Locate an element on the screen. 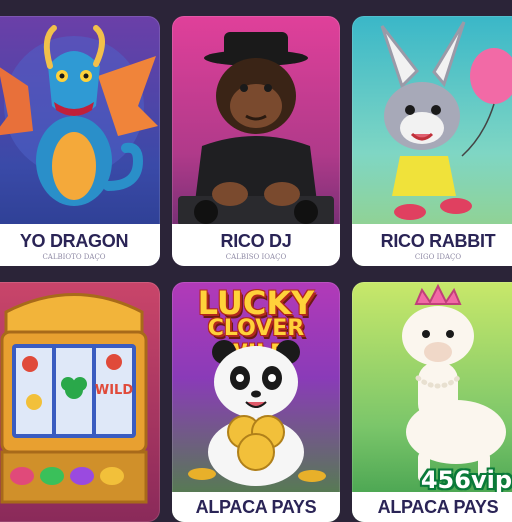 This screenshot has width=512, height=522. game-title: YO DRAGON is located at coordinates (74, 241).